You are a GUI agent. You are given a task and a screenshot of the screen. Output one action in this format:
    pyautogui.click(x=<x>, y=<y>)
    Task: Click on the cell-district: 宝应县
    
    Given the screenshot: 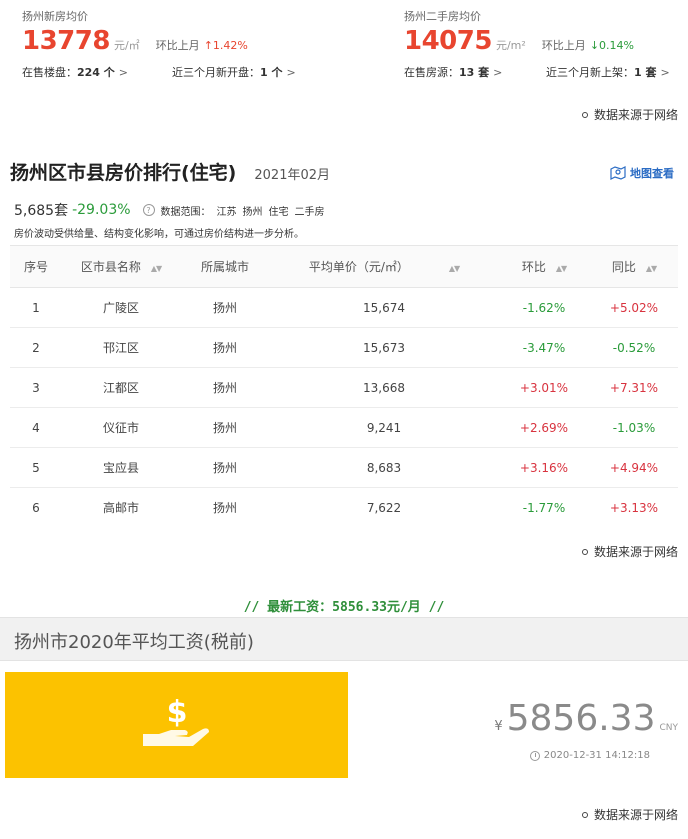 What is the action you would take?
    pyautogui.click(x=121, y=467)
    